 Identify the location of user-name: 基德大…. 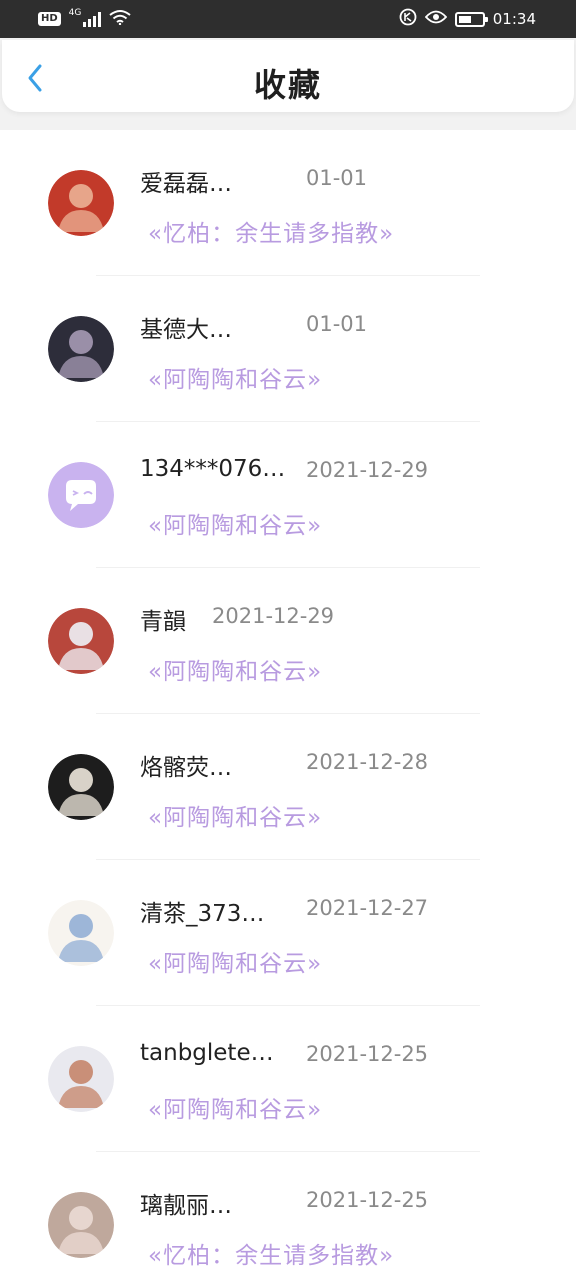
(186, 330).